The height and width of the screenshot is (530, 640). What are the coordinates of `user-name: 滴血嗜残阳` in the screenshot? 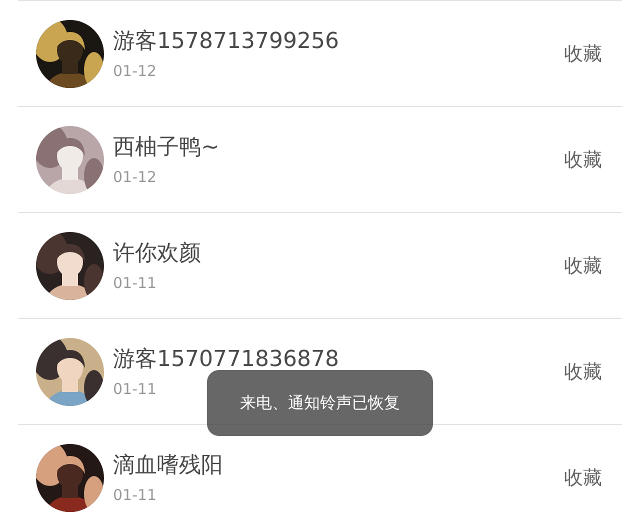 It's located at (168, 466).